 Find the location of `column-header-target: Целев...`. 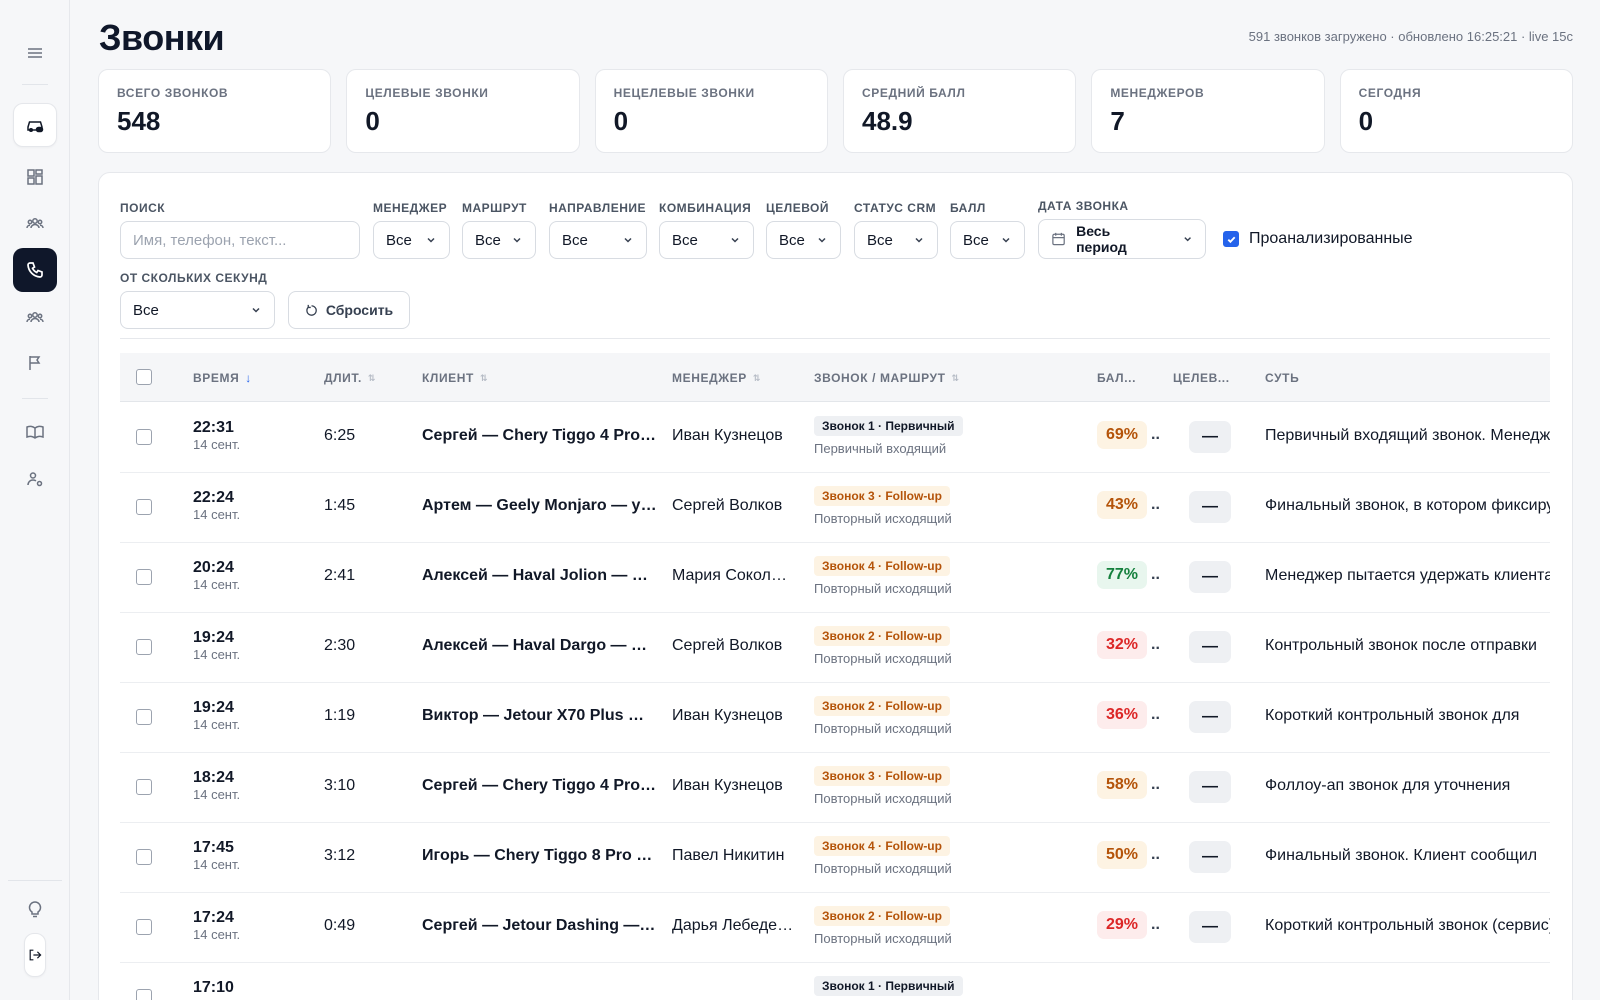

column-header-target: Целев... is located at coordinates (1201, 378).